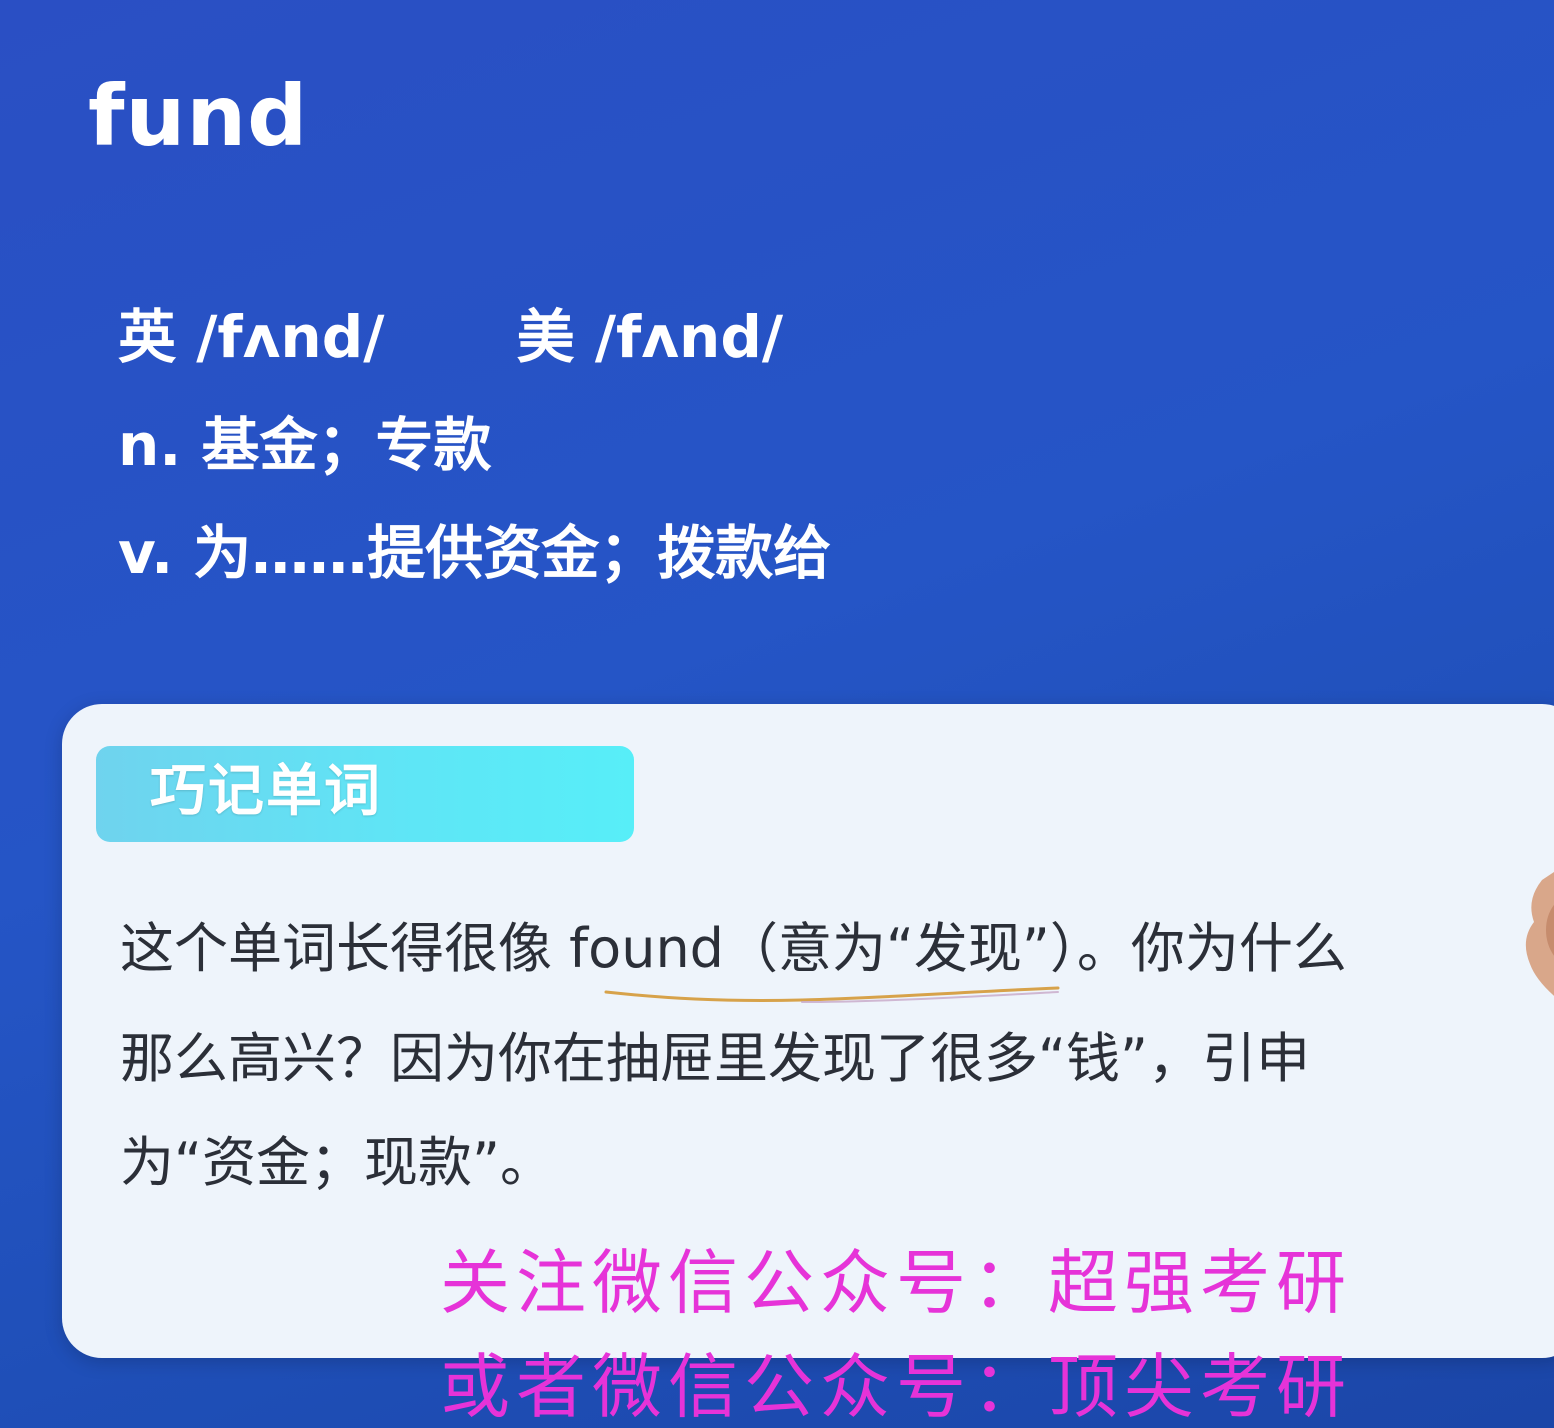 The width and height of the screenshot is (1554, 1428). Describe the element at coordinates (305, 445) in the screenshot. I see `definition-noun: n. 基金；专款` at that location.